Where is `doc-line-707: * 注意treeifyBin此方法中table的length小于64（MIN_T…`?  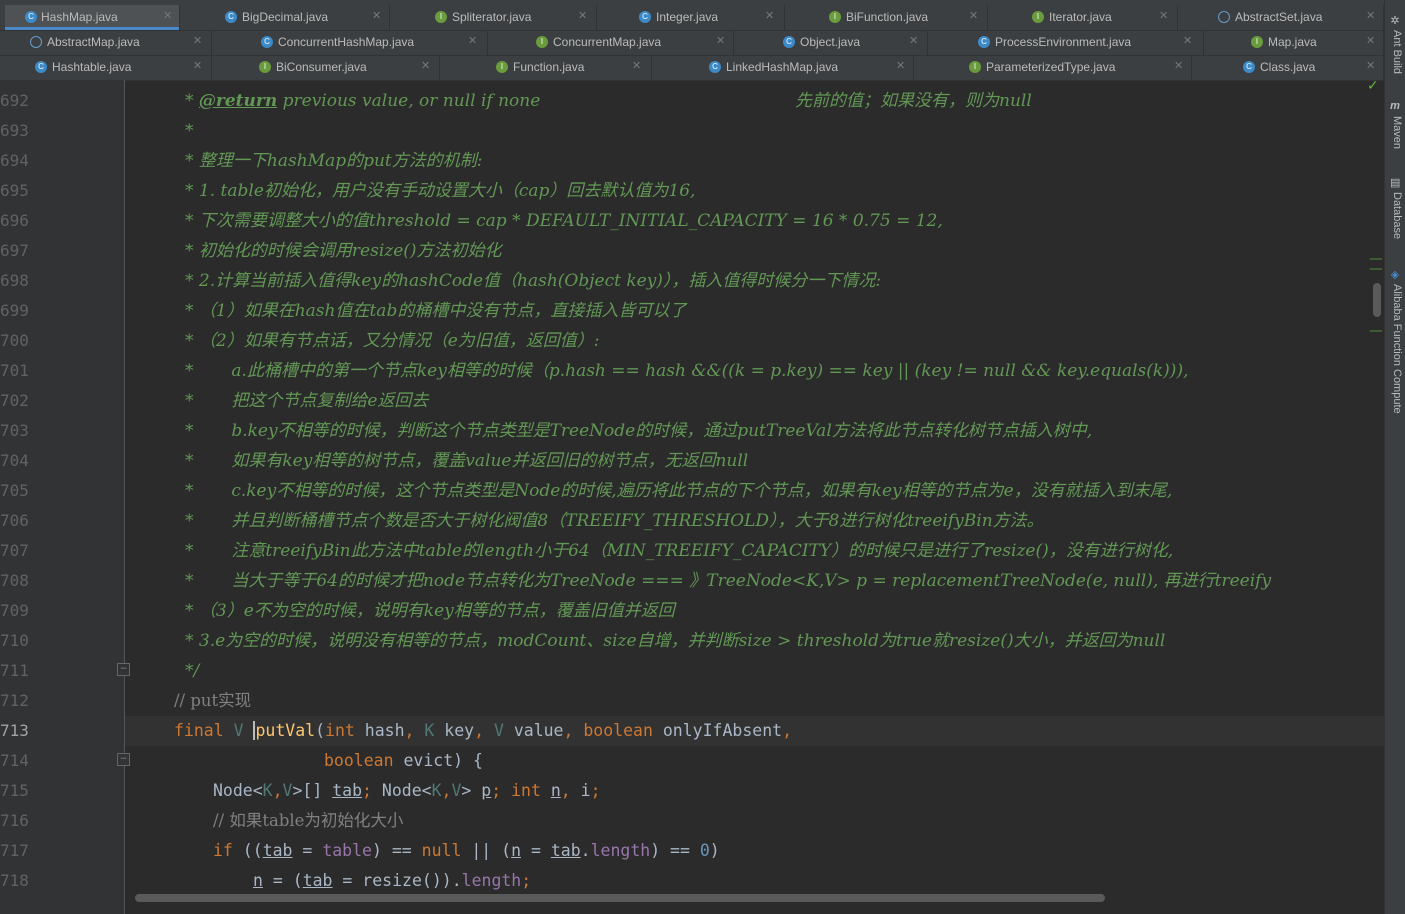
doc-line-707: * 注意treeifyBin此方法中table的length小于64（MIN_T… is located at coordinates (679, 551).